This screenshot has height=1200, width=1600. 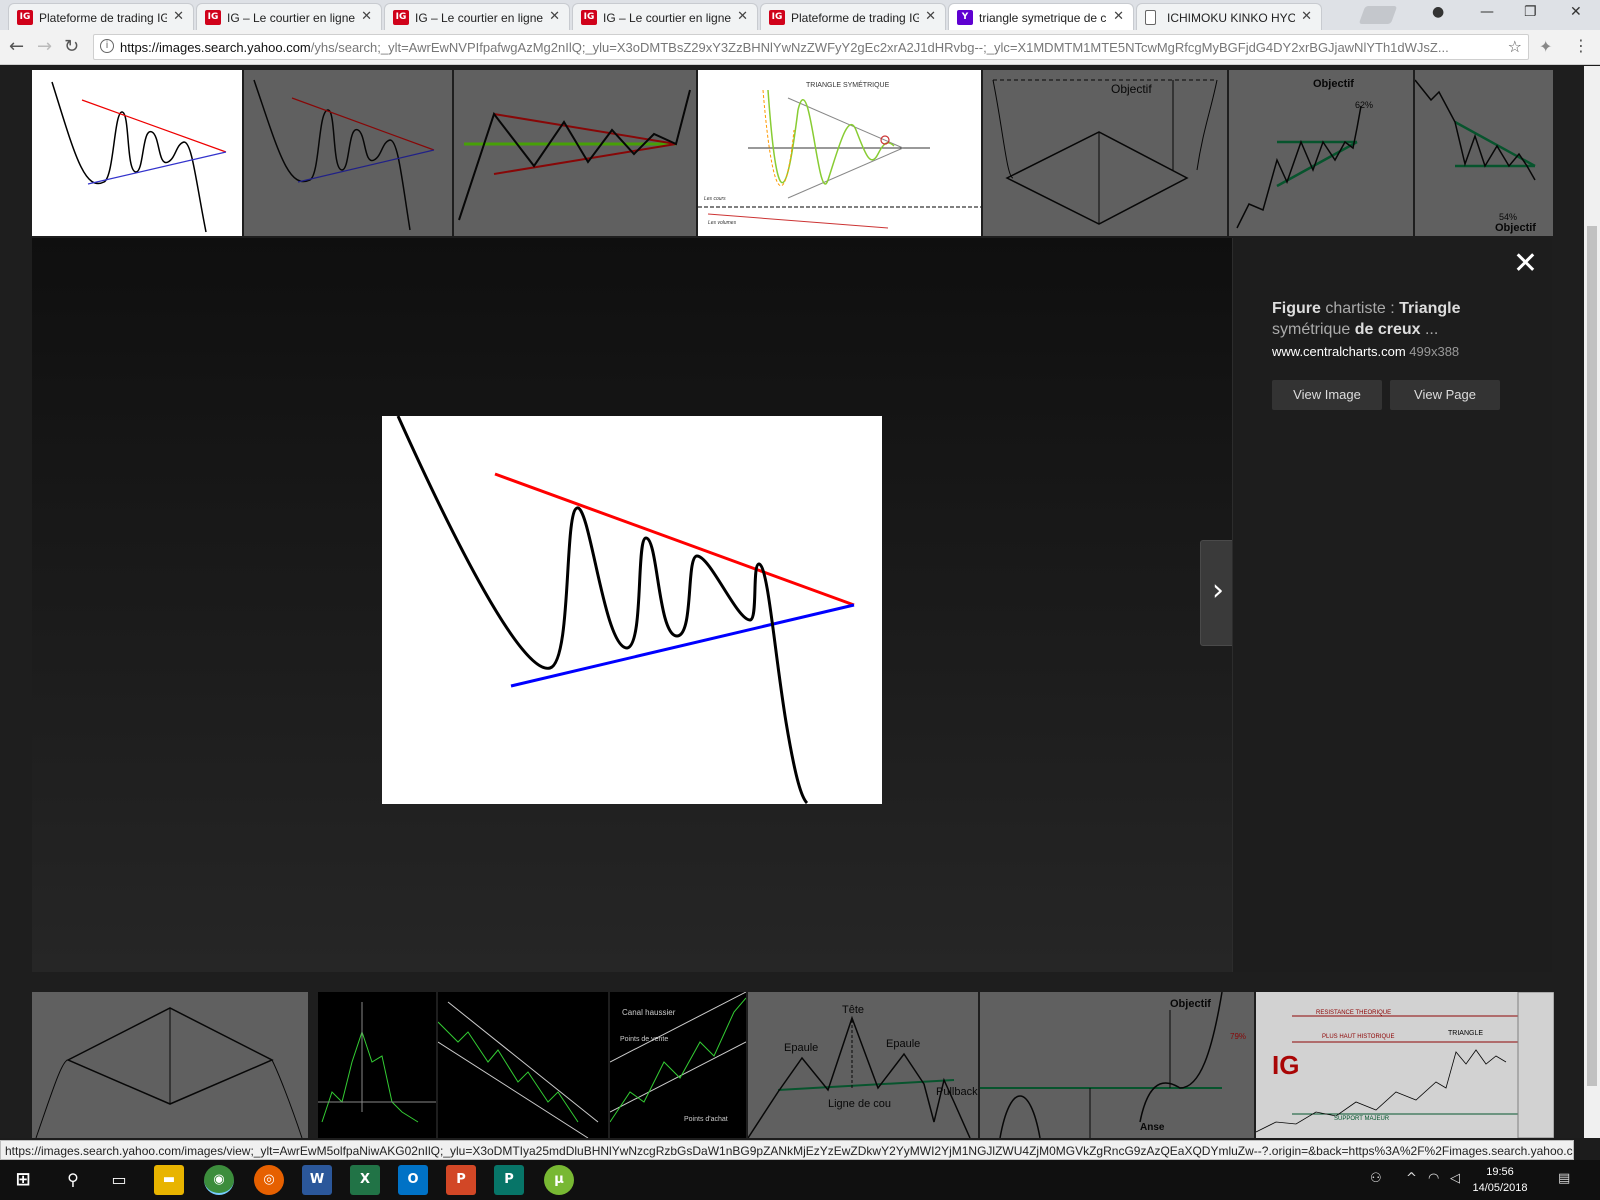 I want to click on word-icon: W, so click(x=317, y=1180).